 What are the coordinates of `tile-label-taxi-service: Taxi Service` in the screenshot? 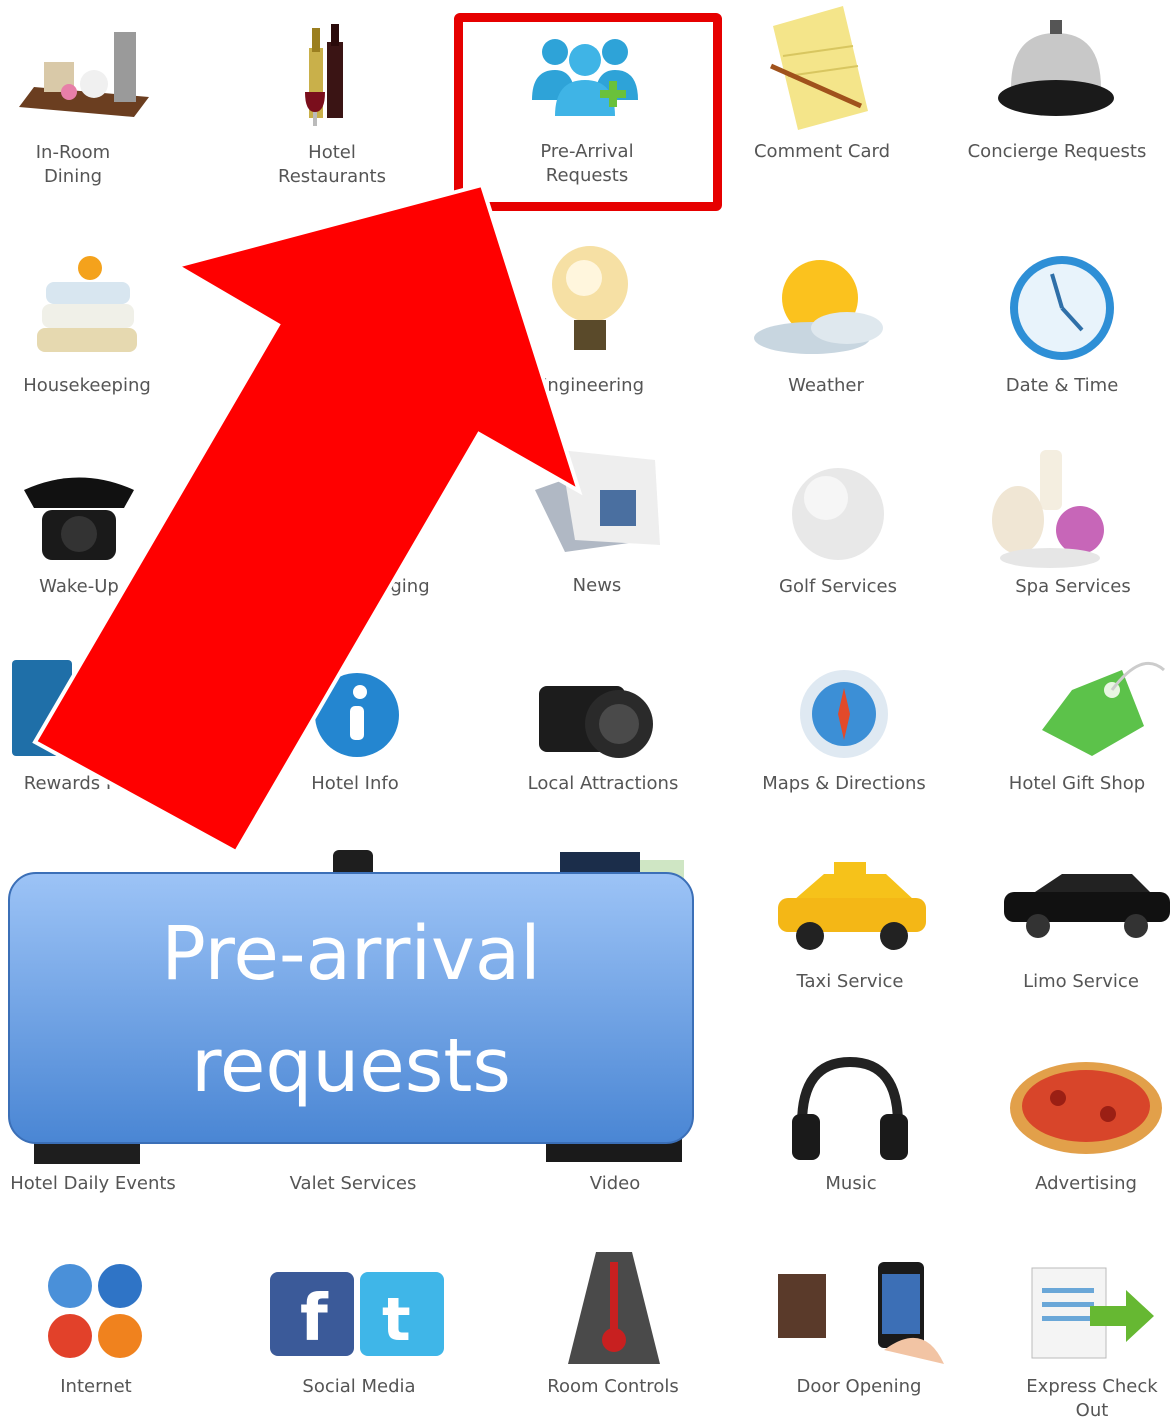 It's located at (850, 982).